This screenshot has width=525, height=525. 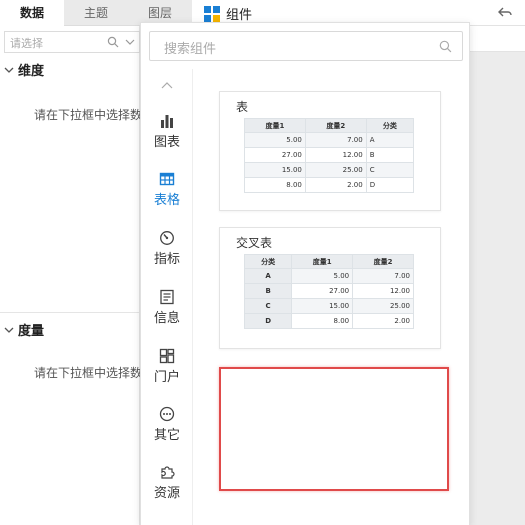 What do you see at coordinates (166, 142) in the screenshot?
I see `category-label: 图表` at bounding box center [166, 142].